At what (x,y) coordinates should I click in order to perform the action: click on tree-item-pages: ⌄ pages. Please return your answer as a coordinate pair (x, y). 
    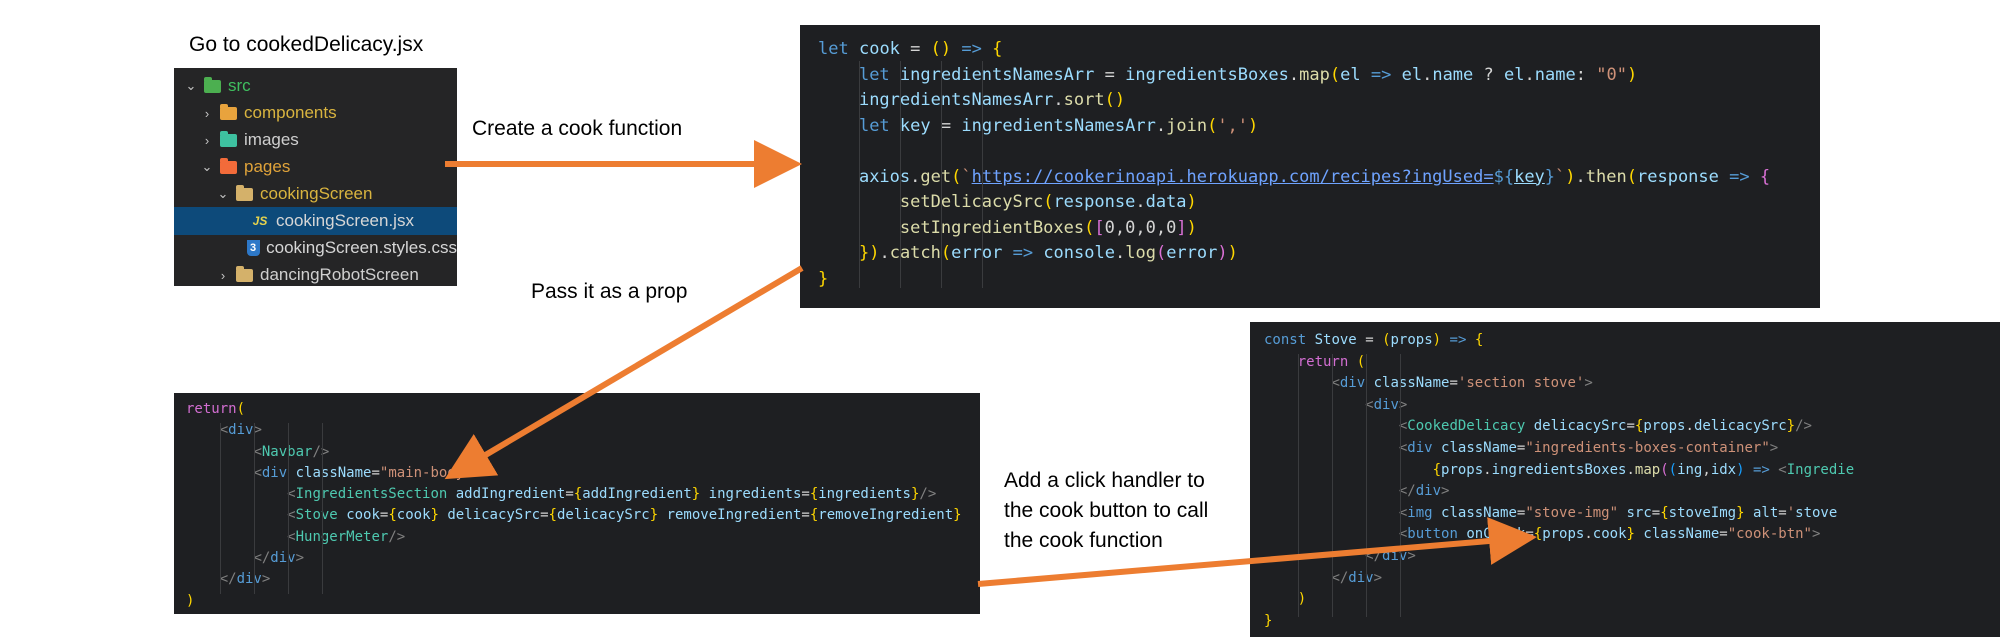
    Looking at the image, I should click on (315, 167).